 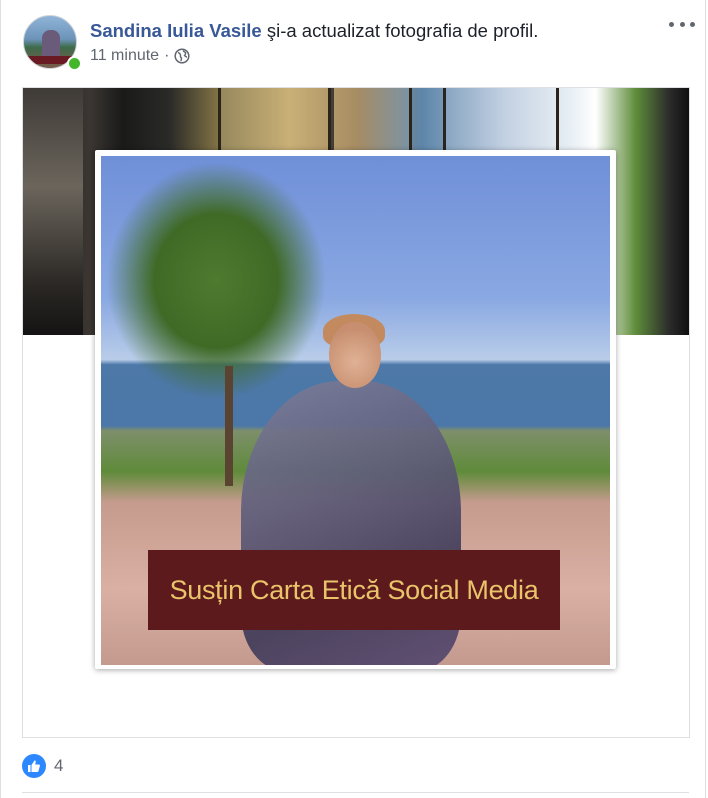 What do you see at coordinates (176, 30) in the screenshot?
I see `author-name-link: Sandina Iulia Vasile` at bounding box center [176, 30].